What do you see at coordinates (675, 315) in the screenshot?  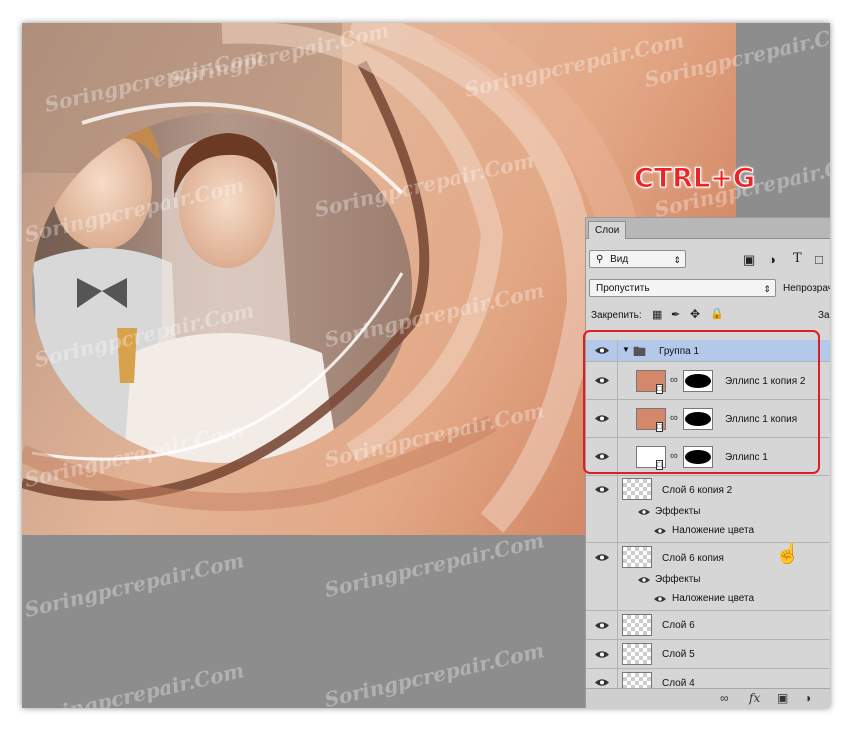 I see `lock-brush-icon: ✒` at bounding box center [675, 315].